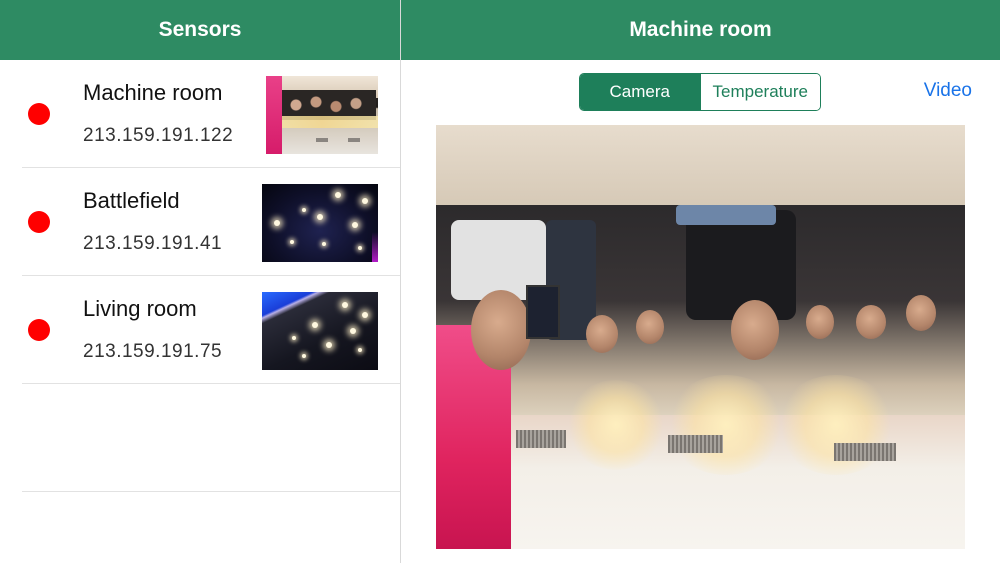  I want to click on video-link: Video, so click(948, 91).